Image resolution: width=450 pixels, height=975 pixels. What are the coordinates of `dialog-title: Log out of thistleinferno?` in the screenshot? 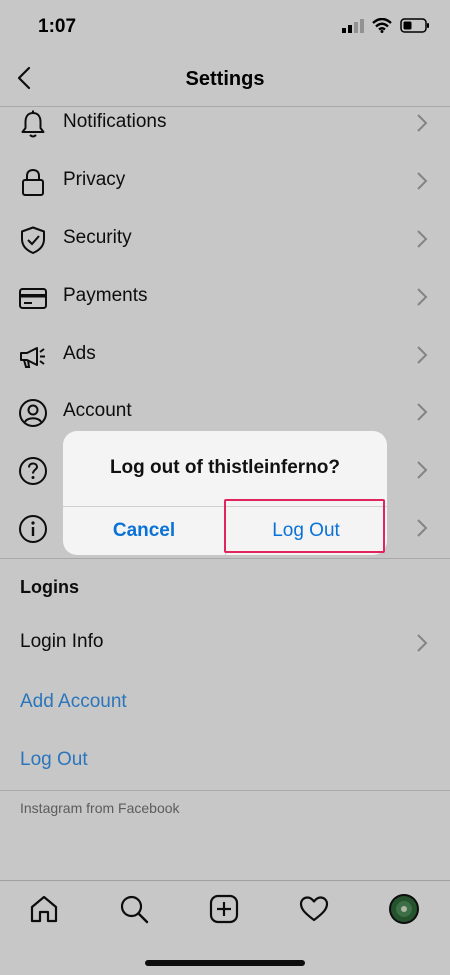 It's located at (225, 467).